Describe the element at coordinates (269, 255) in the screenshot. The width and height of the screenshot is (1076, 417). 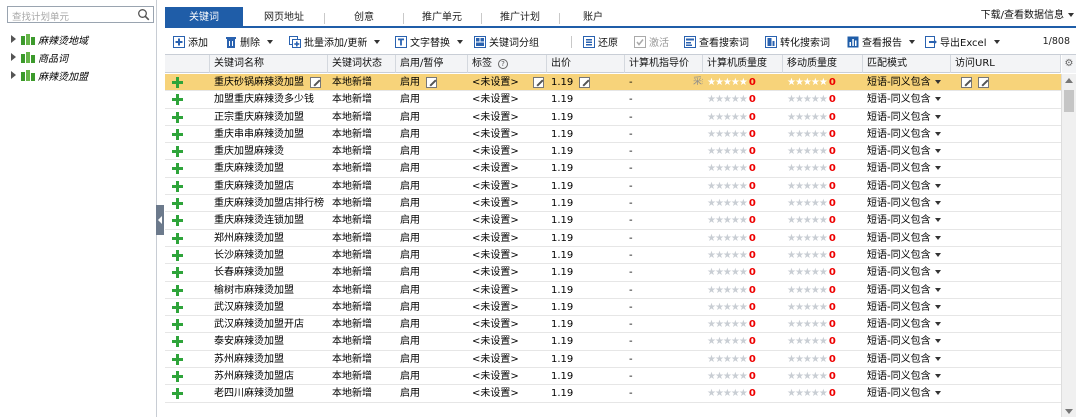
I see `keyword-name-cell: 长沙麻辣烫加盟` at that location.